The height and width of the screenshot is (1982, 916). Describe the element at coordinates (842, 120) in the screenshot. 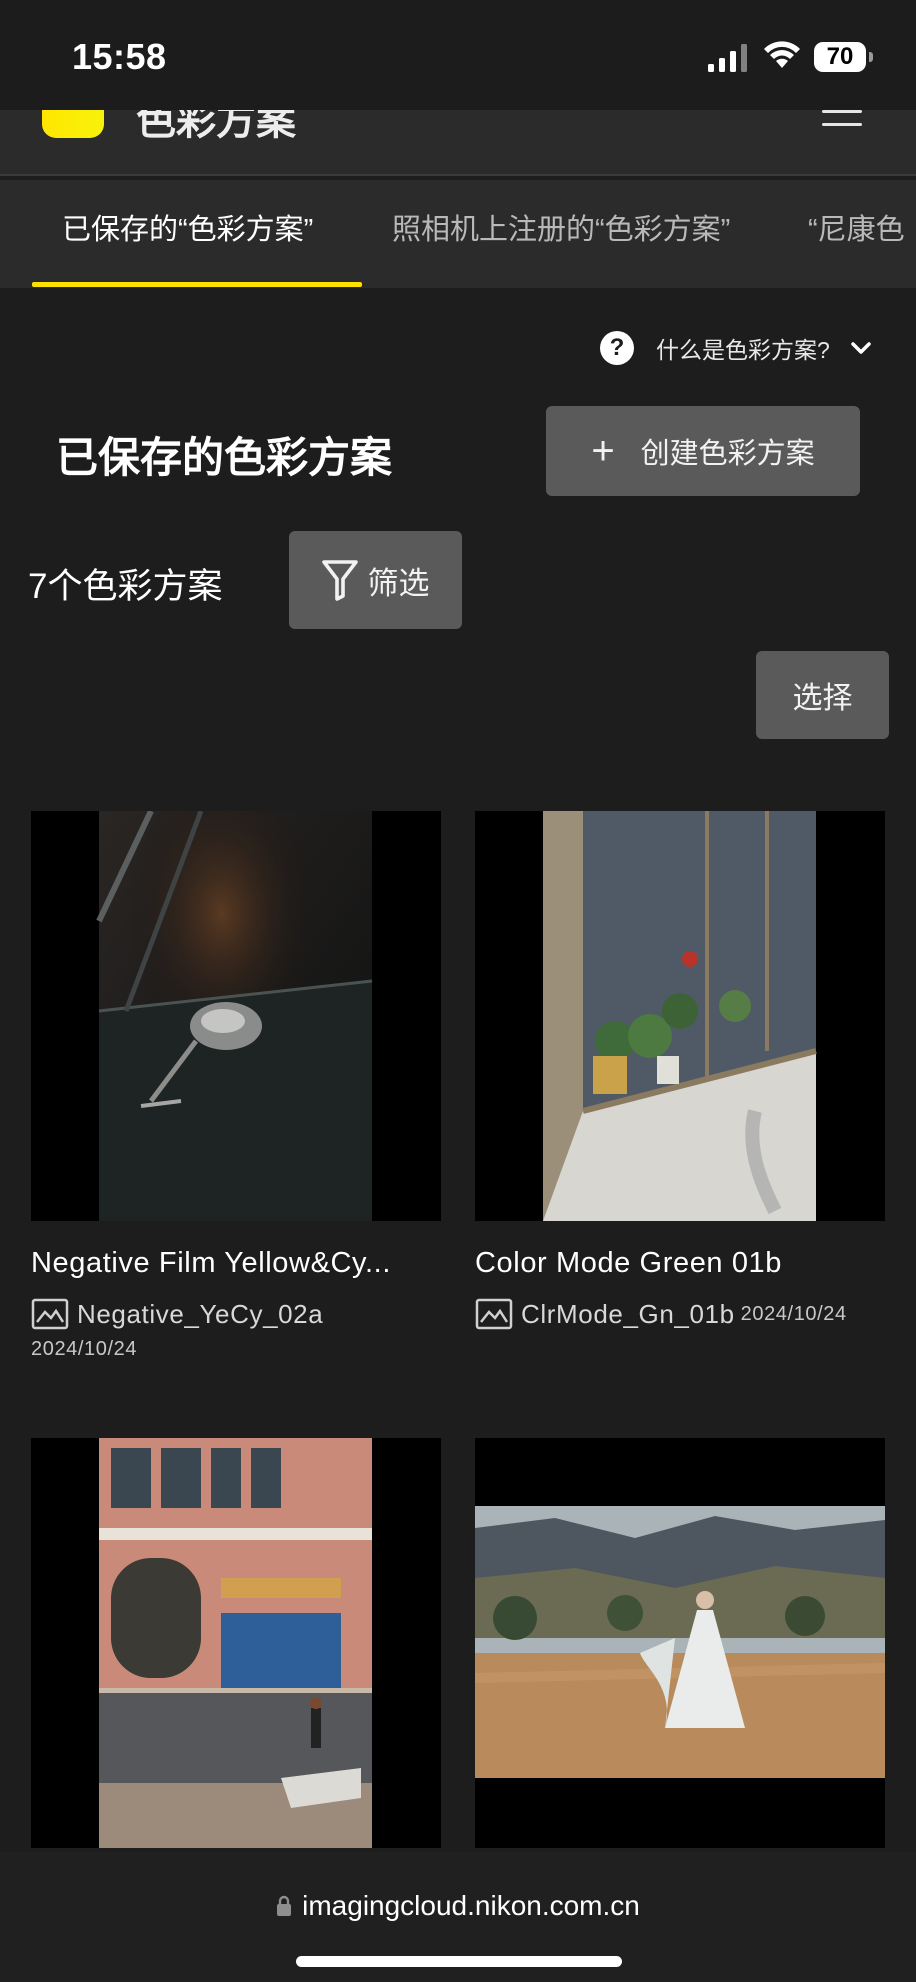

I see `hamburger-menu-icon` at that location.